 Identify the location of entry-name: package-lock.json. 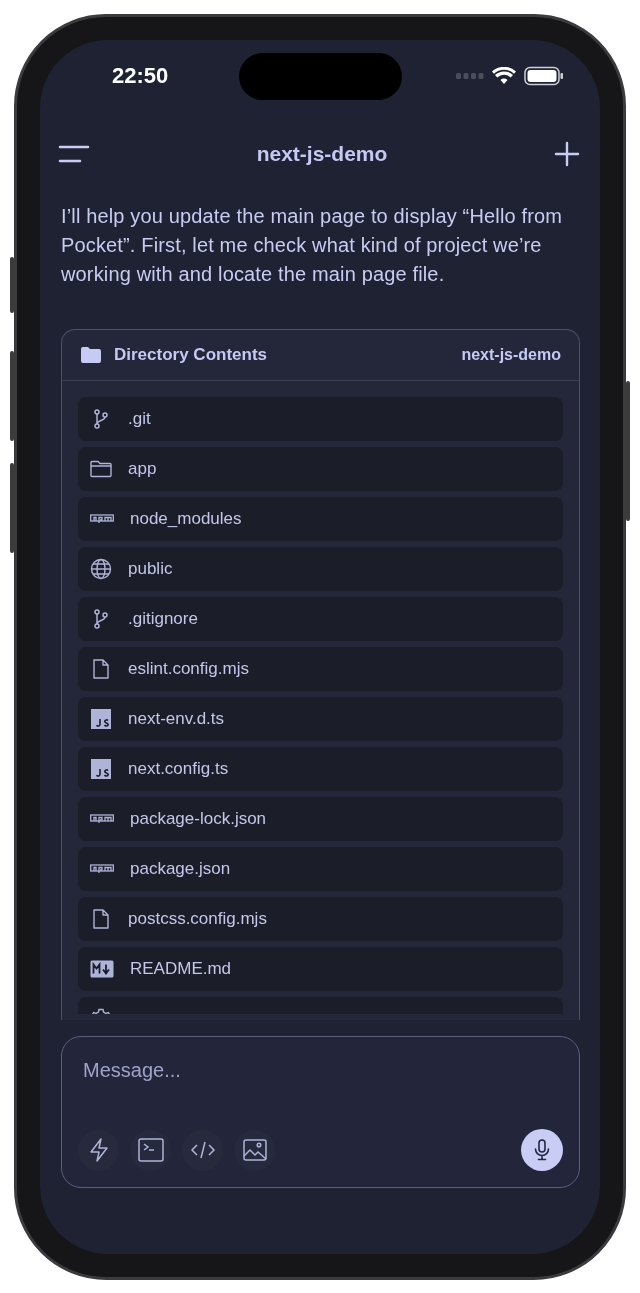
(198, 819).